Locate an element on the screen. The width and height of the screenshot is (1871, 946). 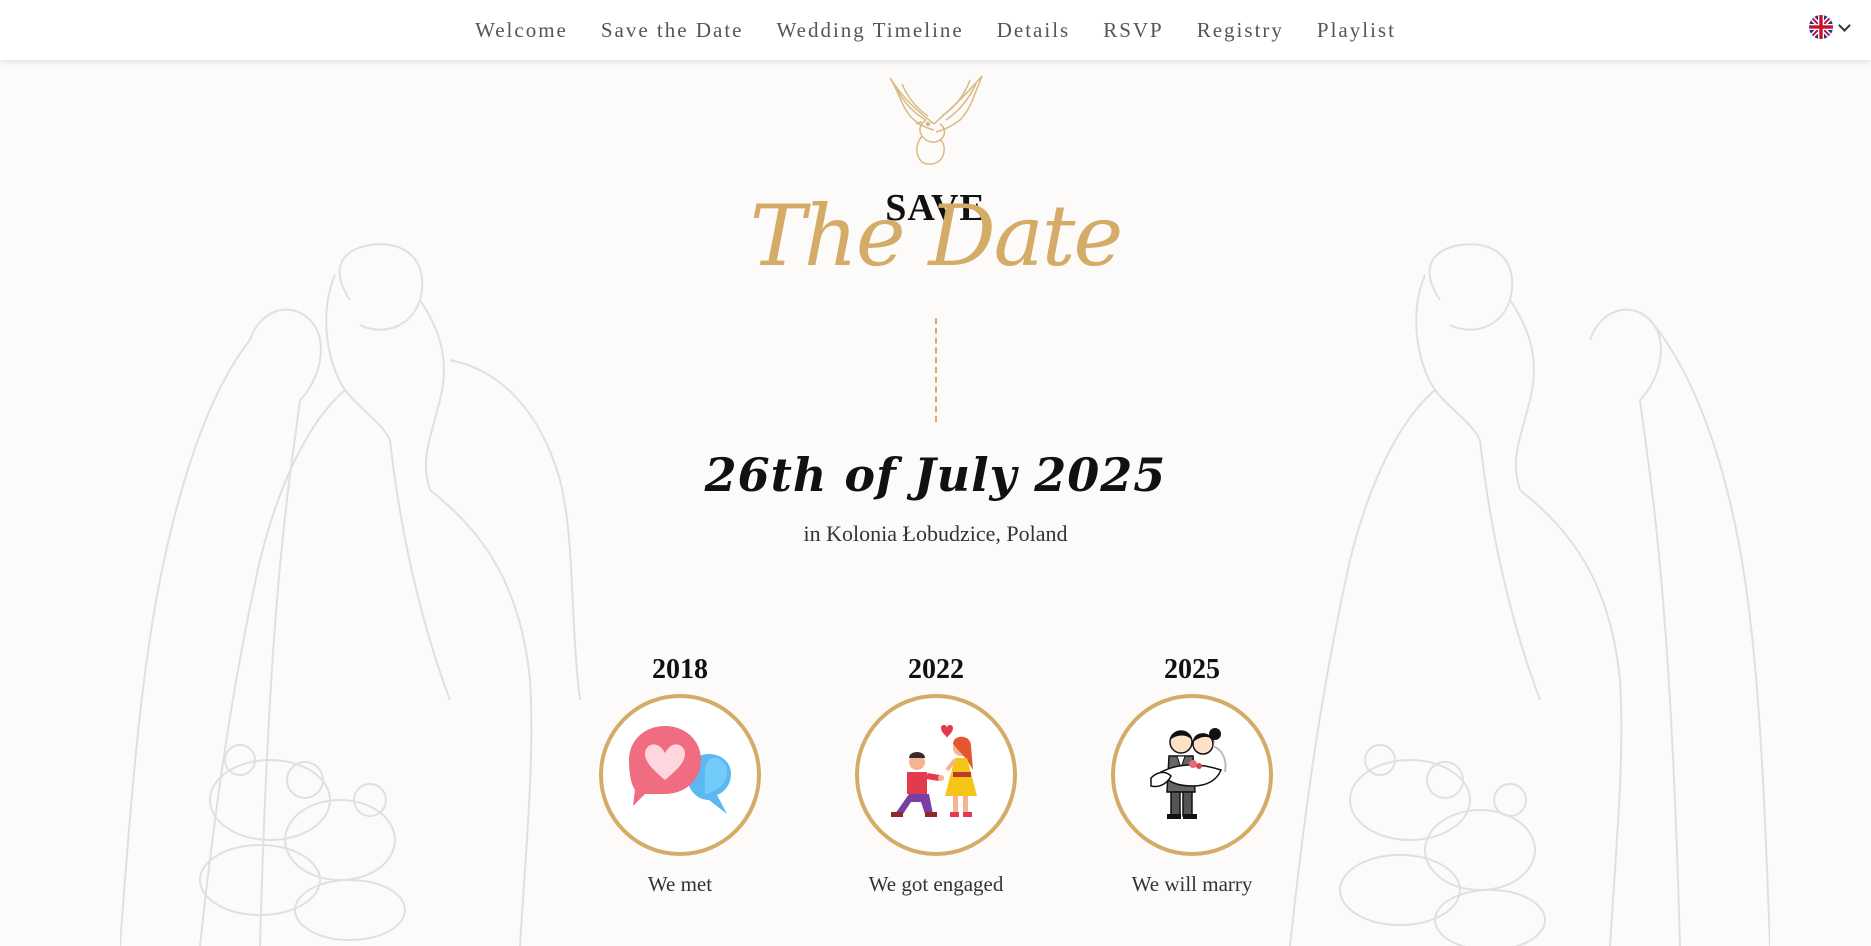
milestone-year: 2025 is located at coordinates (1192, 669).